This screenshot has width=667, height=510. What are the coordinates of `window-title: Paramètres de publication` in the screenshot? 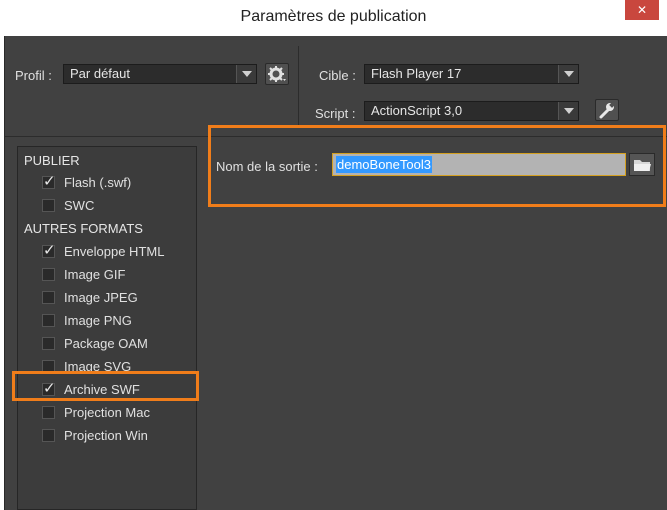 It's located at (333, 16).